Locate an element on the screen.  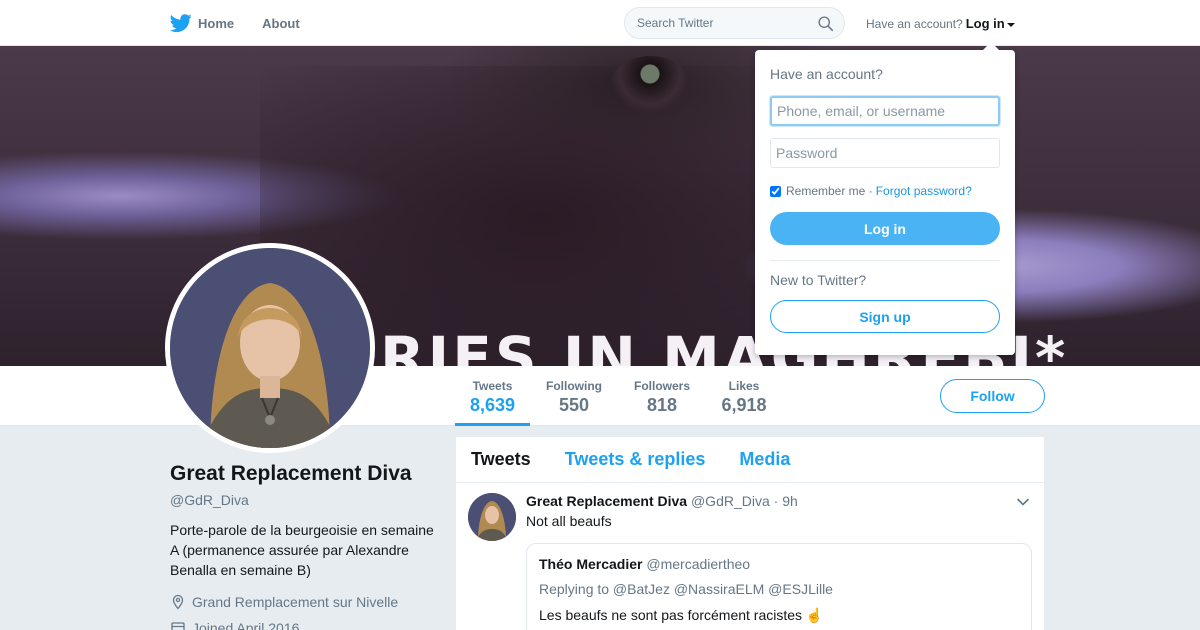
profile-handle: @GdR_Diva is located at coordinates (305, 500).